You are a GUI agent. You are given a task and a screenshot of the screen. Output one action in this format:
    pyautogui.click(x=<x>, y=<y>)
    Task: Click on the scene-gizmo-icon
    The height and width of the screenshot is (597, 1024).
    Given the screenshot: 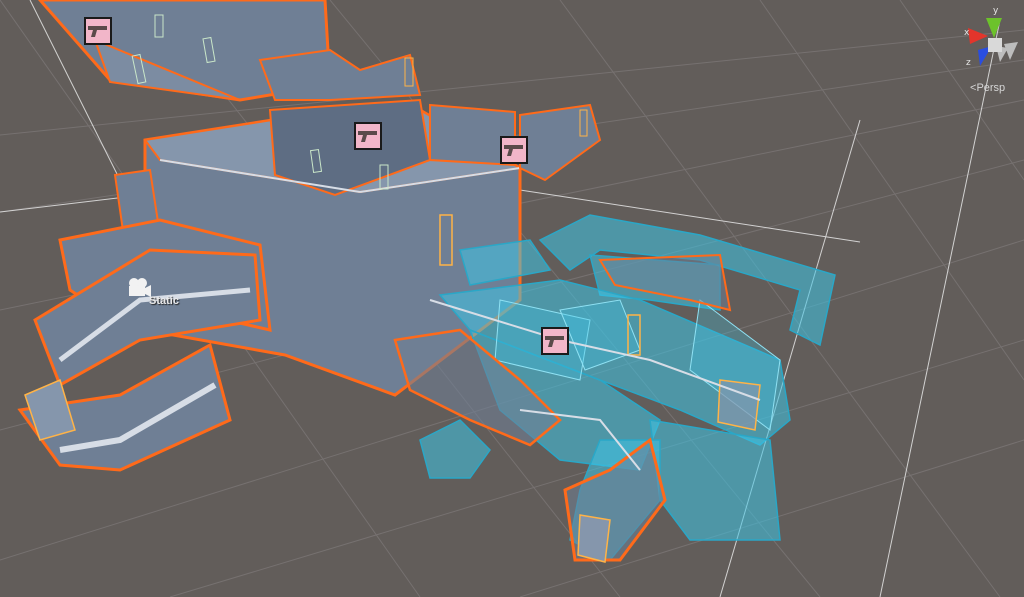 What is the action you would take?
    pyautogui.click(x=993, y=42)
    